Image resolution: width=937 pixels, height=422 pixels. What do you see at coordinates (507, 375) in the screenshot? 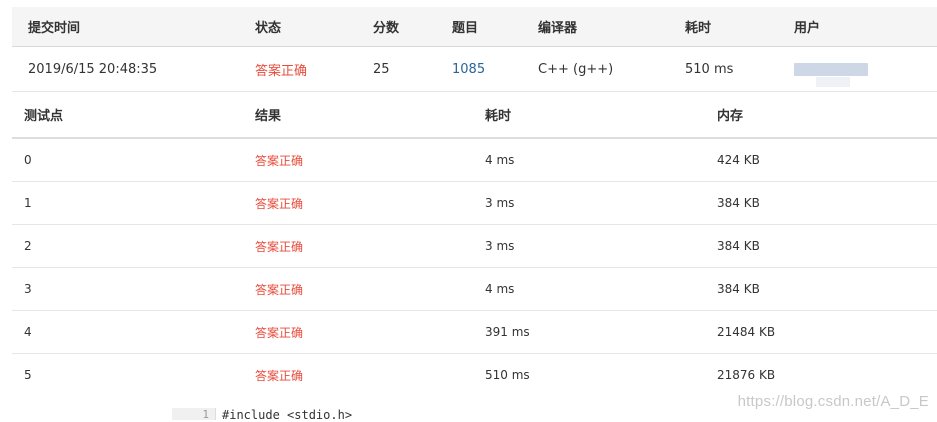
I see `case-time: 510 ms` at bounding box center [507, 375].